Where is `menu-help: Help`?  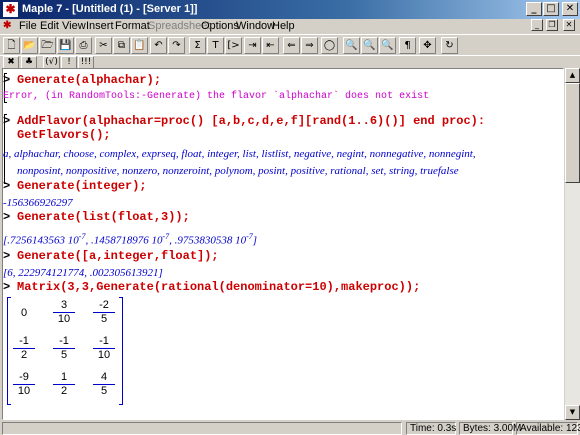
menu-help: Help is located at coordinates (283, 26).